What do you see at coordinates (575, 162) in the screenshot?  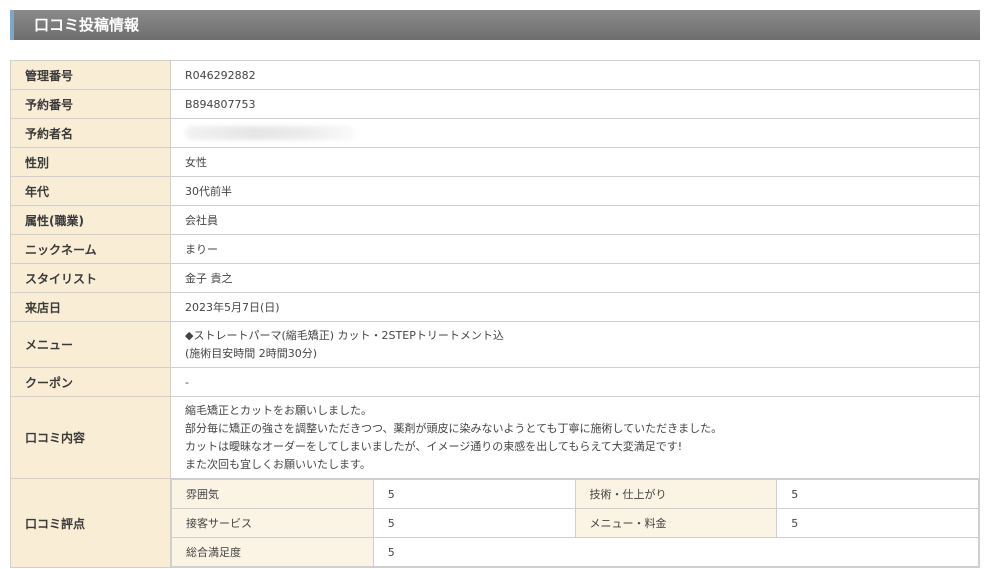 I see `gender-value: 女性` at bounding box center [575, 162].